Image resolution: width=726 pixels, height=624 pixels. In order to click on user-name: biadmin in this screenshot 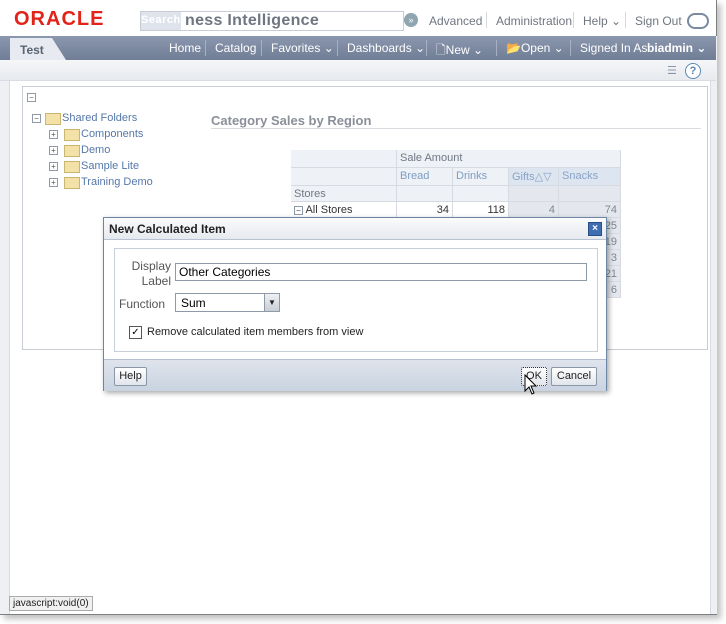, I will do `click(670, 48)`.